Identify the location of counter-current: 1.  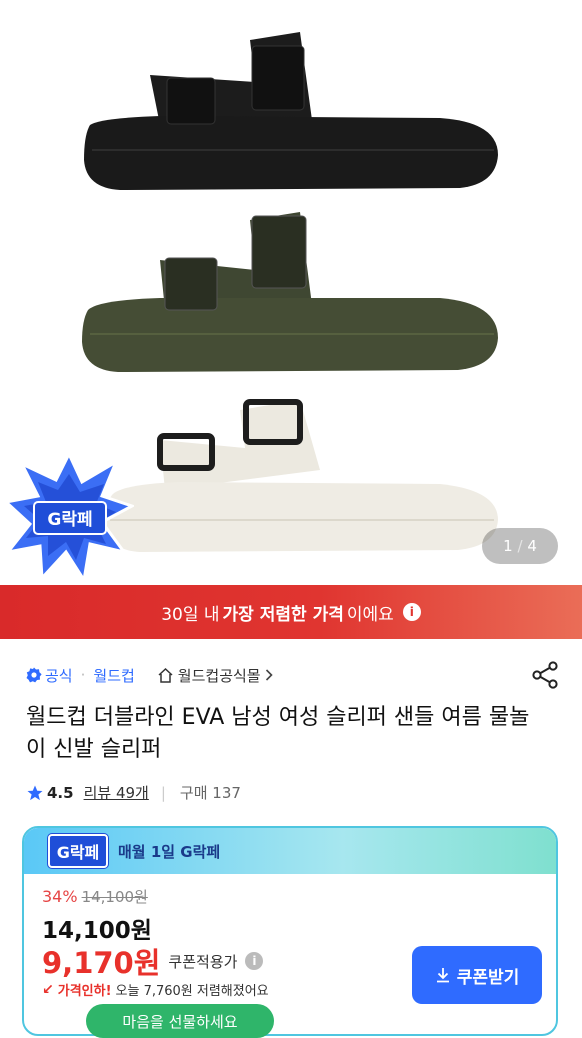
(508, 546).